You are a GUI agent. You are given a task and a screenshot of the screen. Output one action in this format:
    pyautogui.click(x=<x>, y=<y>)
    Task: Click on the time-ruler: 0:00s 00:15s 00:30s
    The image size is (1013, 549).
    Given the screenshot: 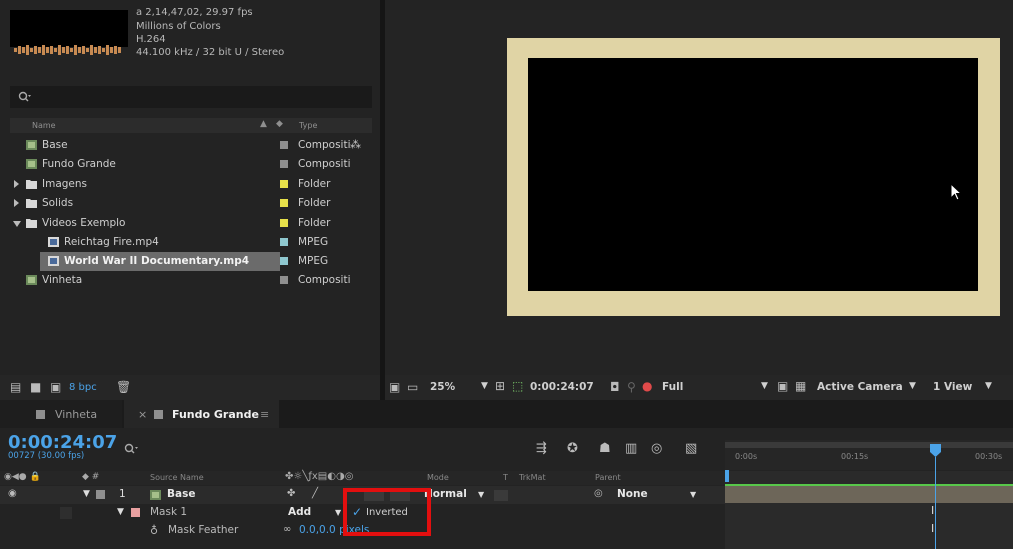 What is the action you would take?
    pyautogui.click(x=869, y=455)
    